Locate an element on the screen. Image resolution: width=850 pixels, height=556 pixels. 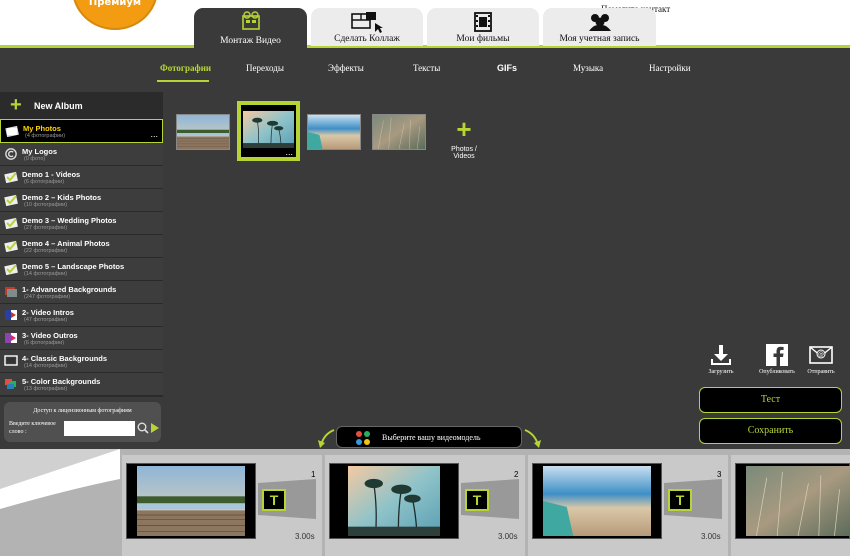
search-label-line2: слово : is located at coordinates (18, 432).